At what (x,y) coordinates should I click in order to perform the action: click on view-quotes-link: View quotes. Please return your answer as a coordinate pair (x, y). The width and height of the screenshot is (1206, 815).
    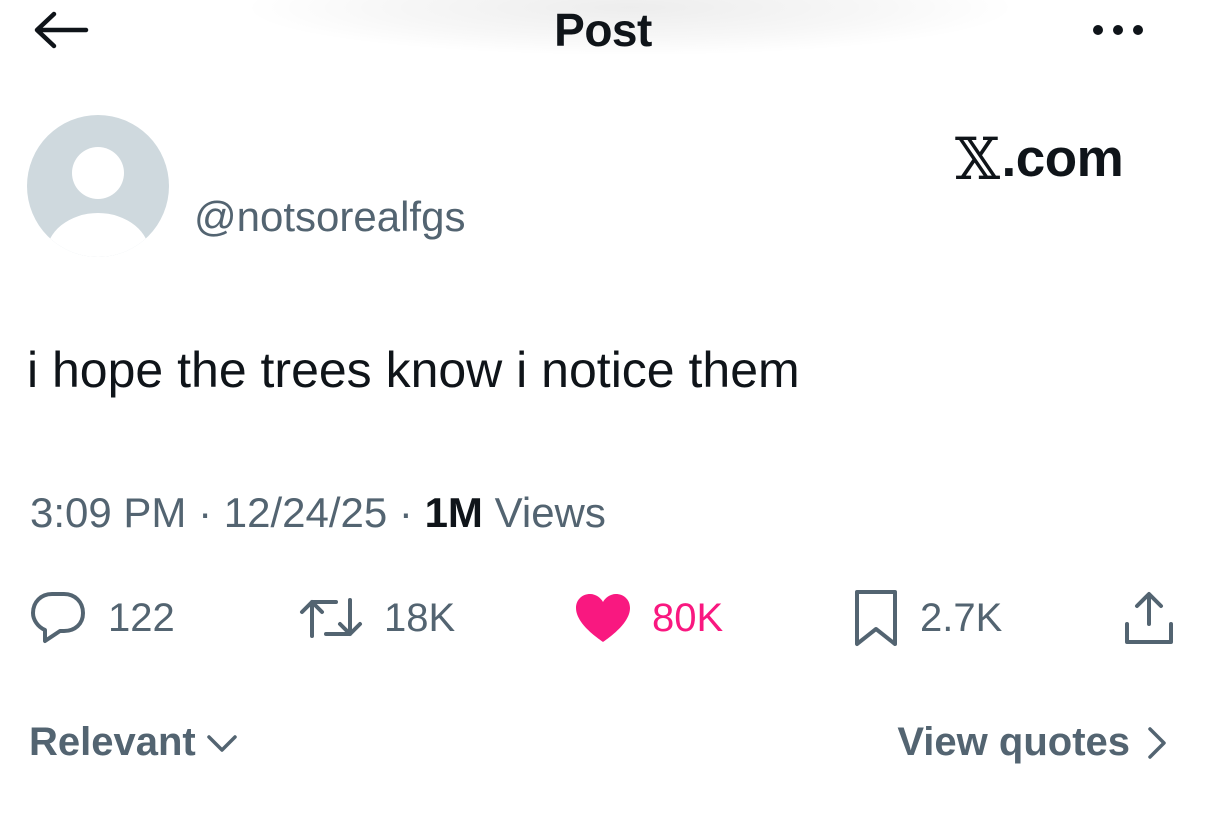
    Looking at the image, I should click on (1033, 742).